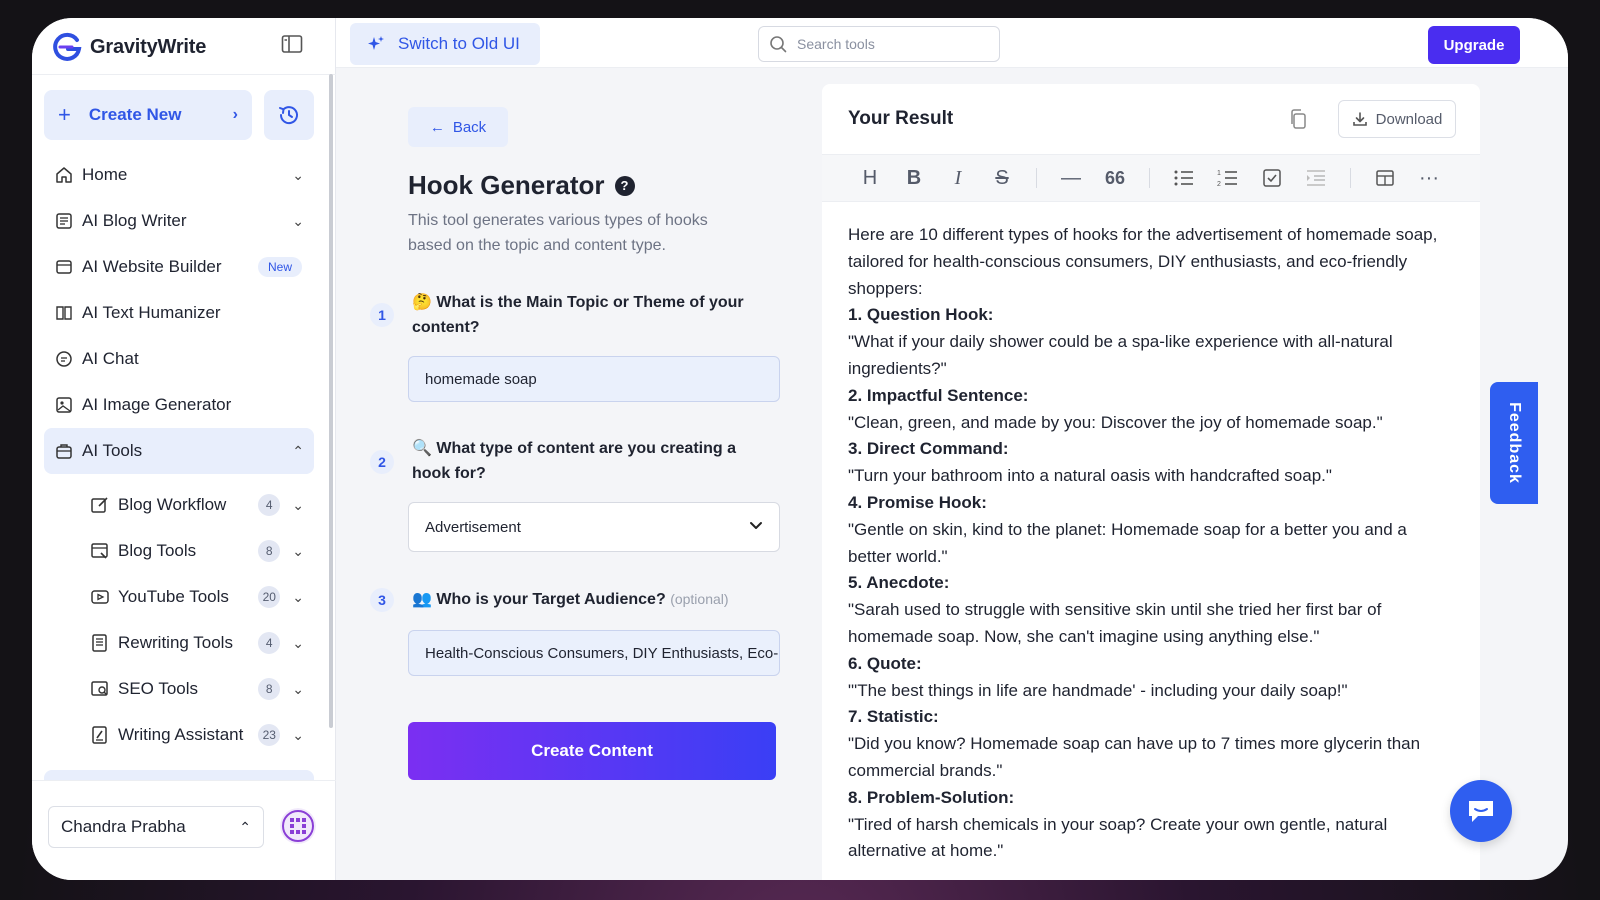  What do you see at coordinates (331, 401) in the screenshot?
I see `sidebar-scrollbar` at bounding box center [331, 401].